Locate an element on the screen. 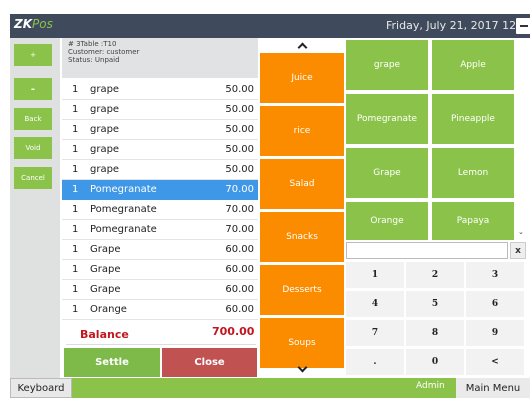  product-grape: grape is located at coordinates (387, 65).